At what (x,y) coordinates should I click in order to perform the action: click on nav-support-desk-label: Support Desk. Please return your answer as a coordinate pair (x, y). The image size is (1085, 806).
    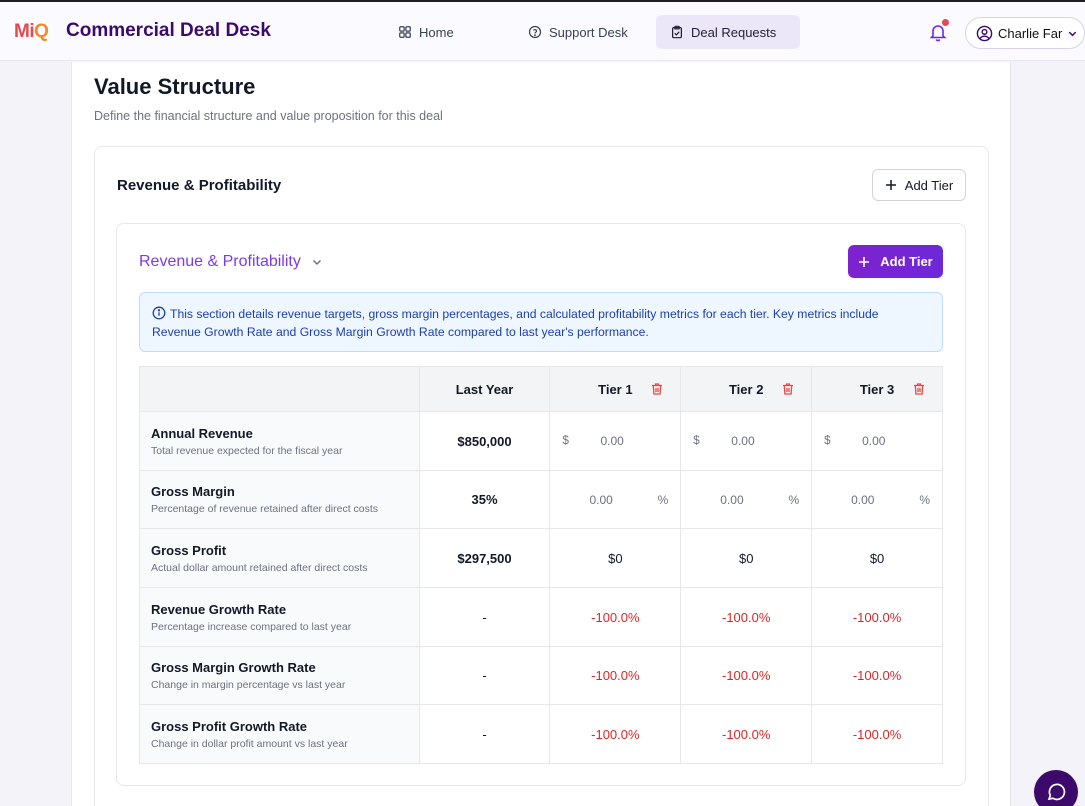
    Looking at the image, I should click on (588, 32).